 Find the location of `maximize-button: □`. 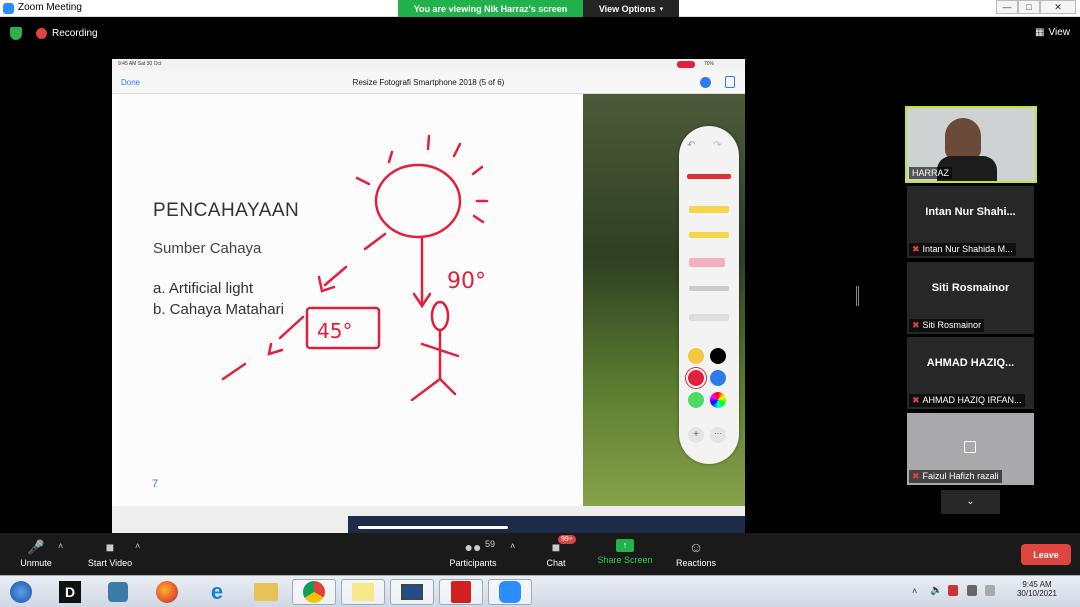

maximize-button: □ is located at coordinates (1029, 7).